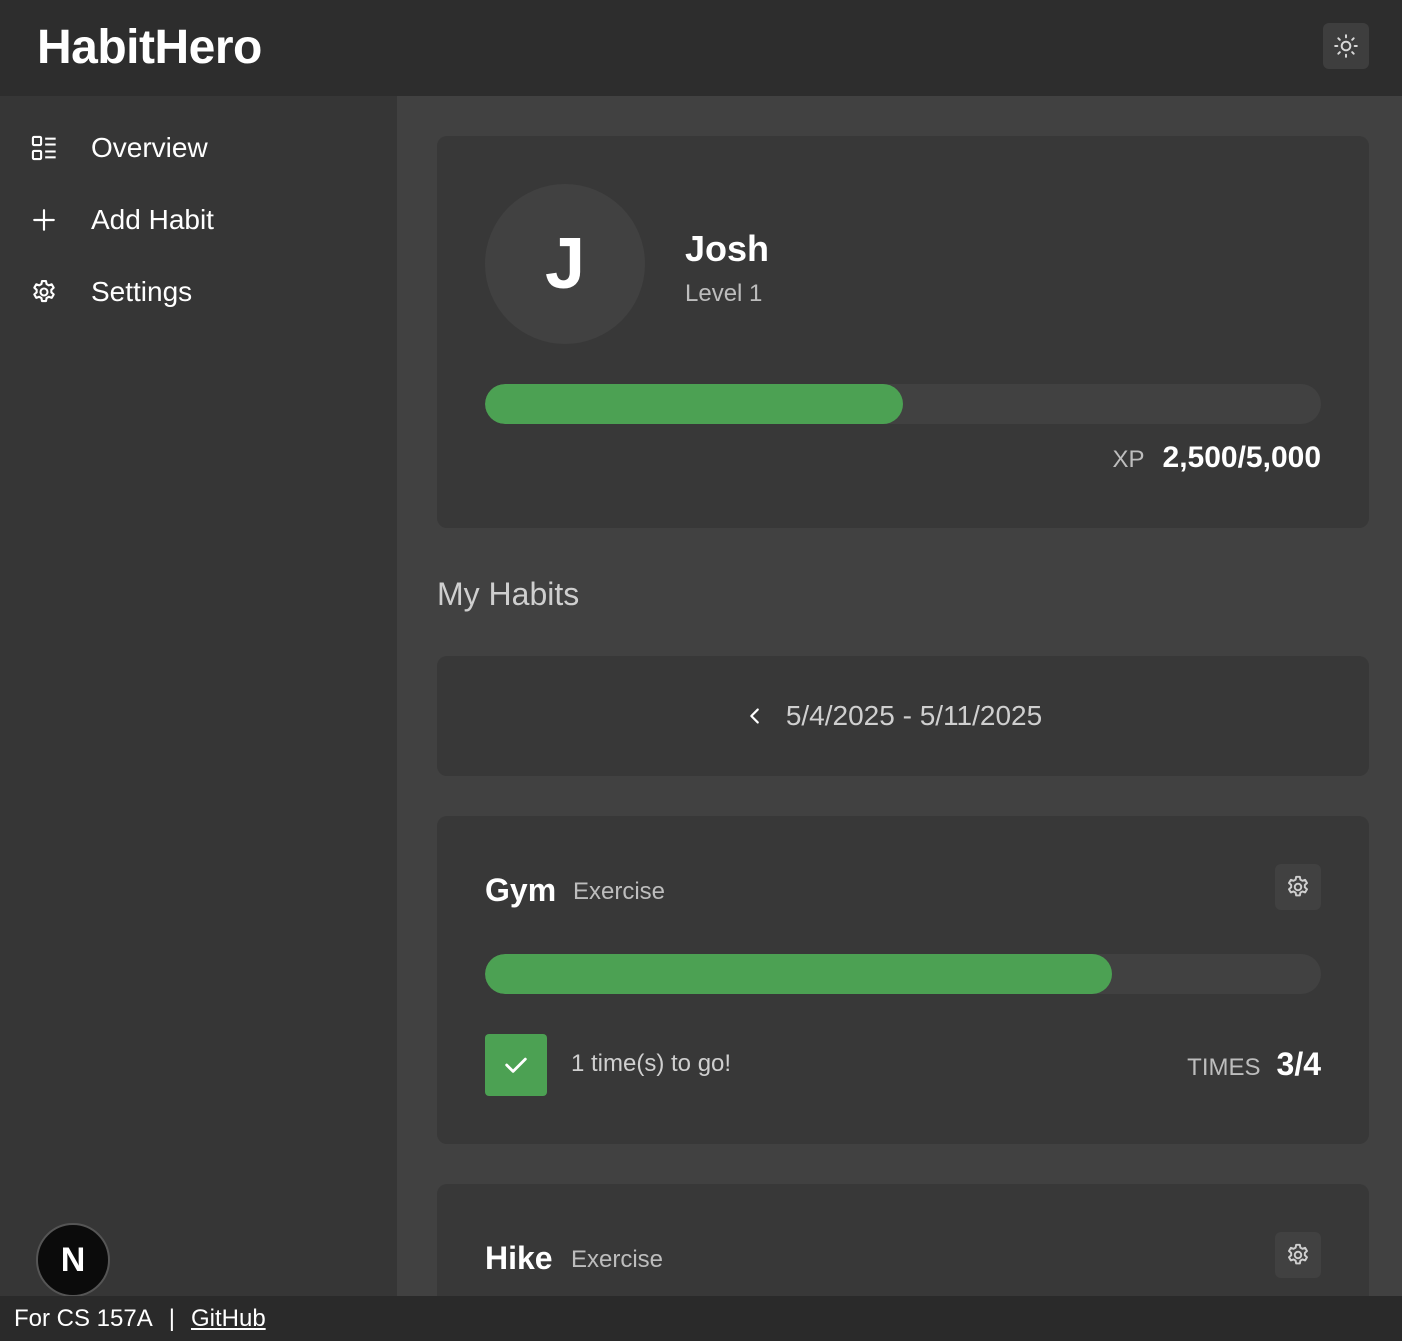 This screenshot has width=1402, height=1341. What do you see at coordinates (1128, 459) in the screenshot?
I see `xp-label: XP` at bounding box center [1128, 459].